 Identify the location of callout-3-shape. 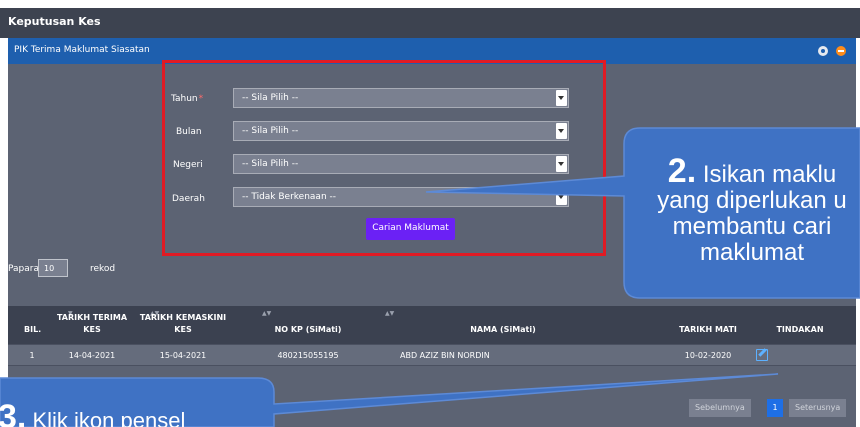
(389, 400).